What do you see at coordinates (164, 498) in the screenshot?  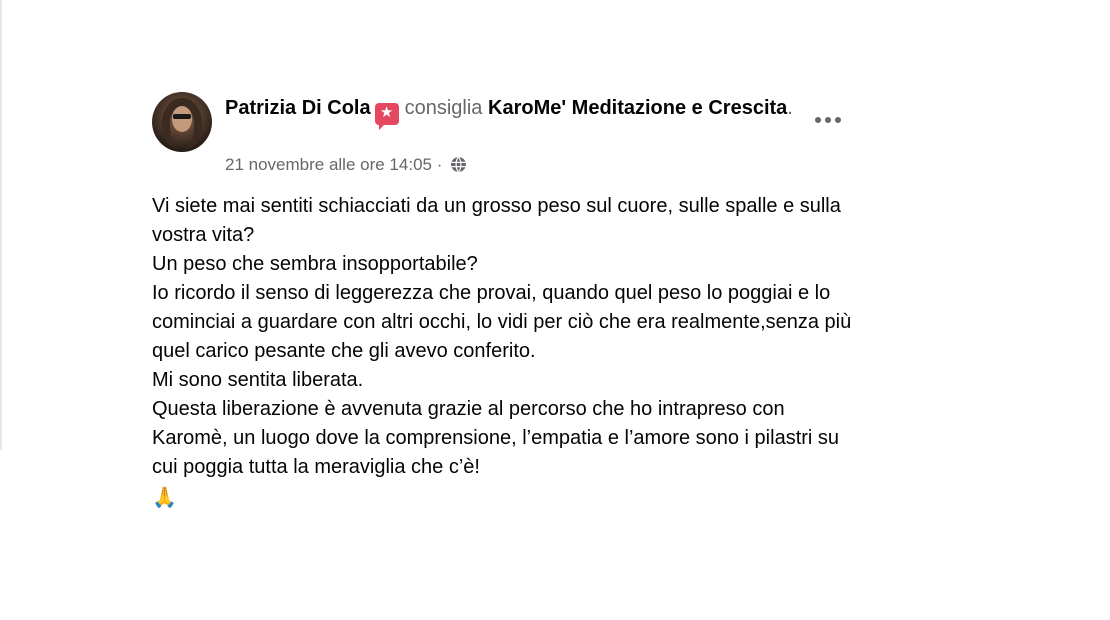 I see `praying-hands-emoji: 🙏` at bounding box center [164, 498].